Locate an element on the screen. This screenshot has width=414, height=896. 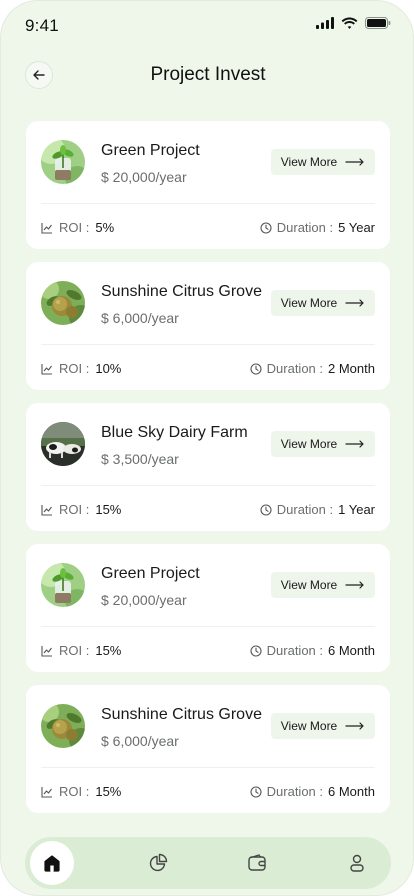
status-time: 9:41 is located at coordinates (42, 25).